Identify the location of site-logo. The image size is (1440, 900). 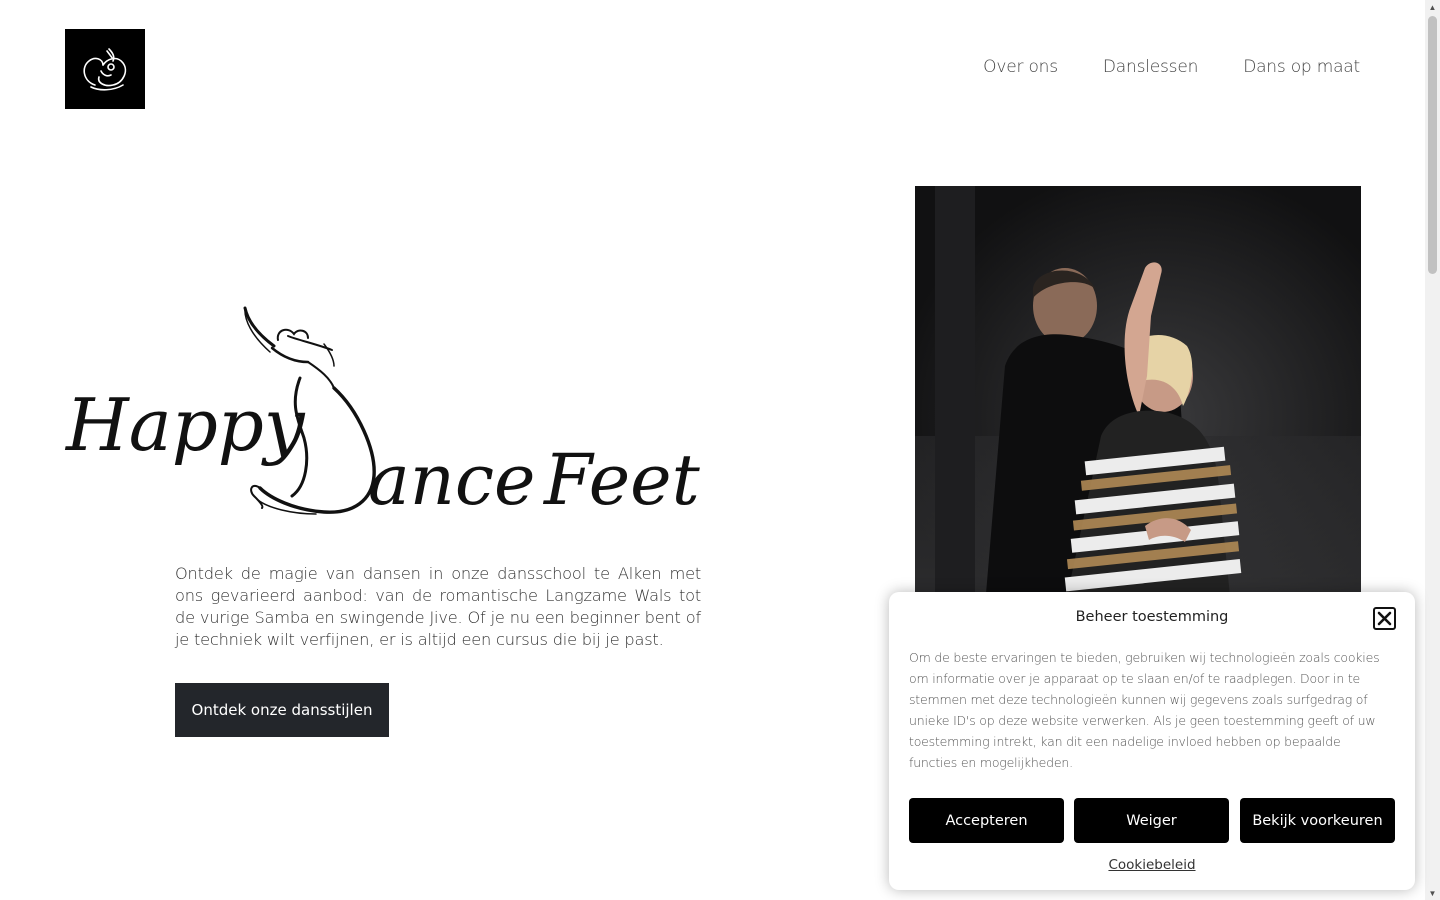
(105, 69).